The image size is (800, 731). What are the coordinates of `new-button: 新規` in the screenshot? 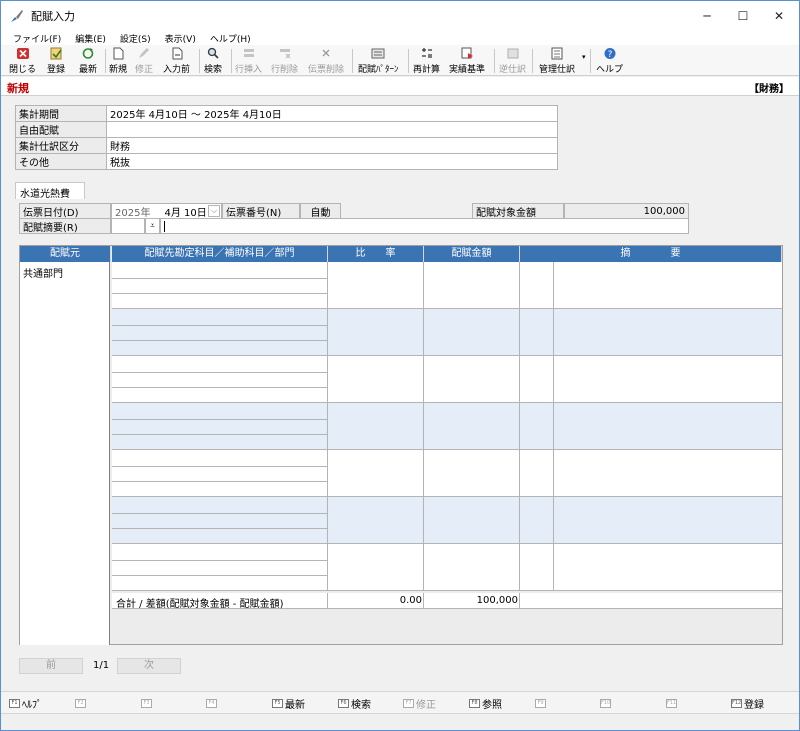 It's located at (118, 61).